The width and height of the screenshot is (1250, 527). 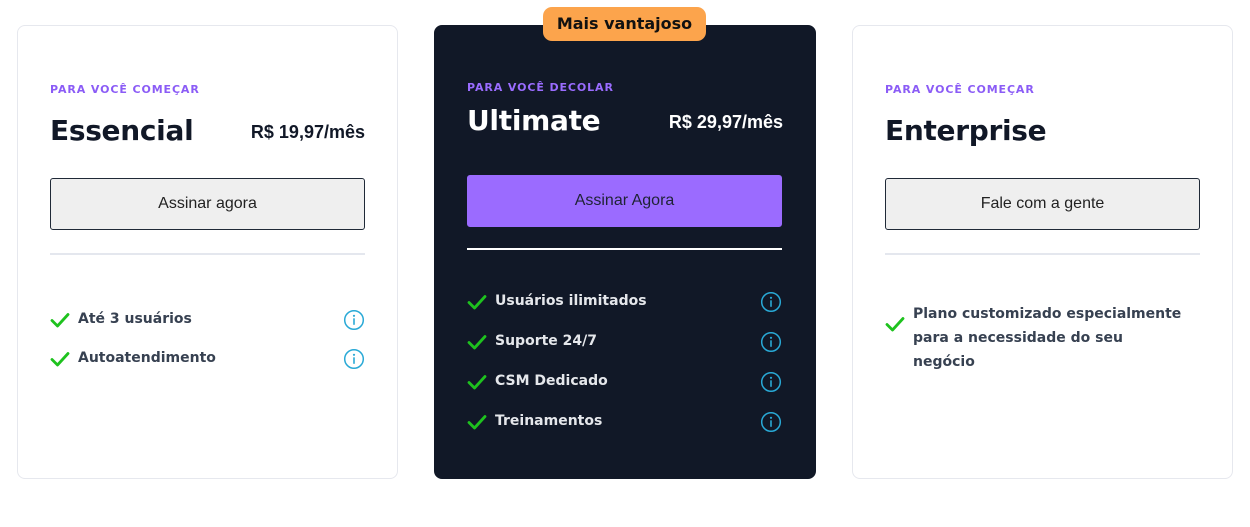 I want to click on feature-label: Suporte 24/7, so click(x=546, y=341).